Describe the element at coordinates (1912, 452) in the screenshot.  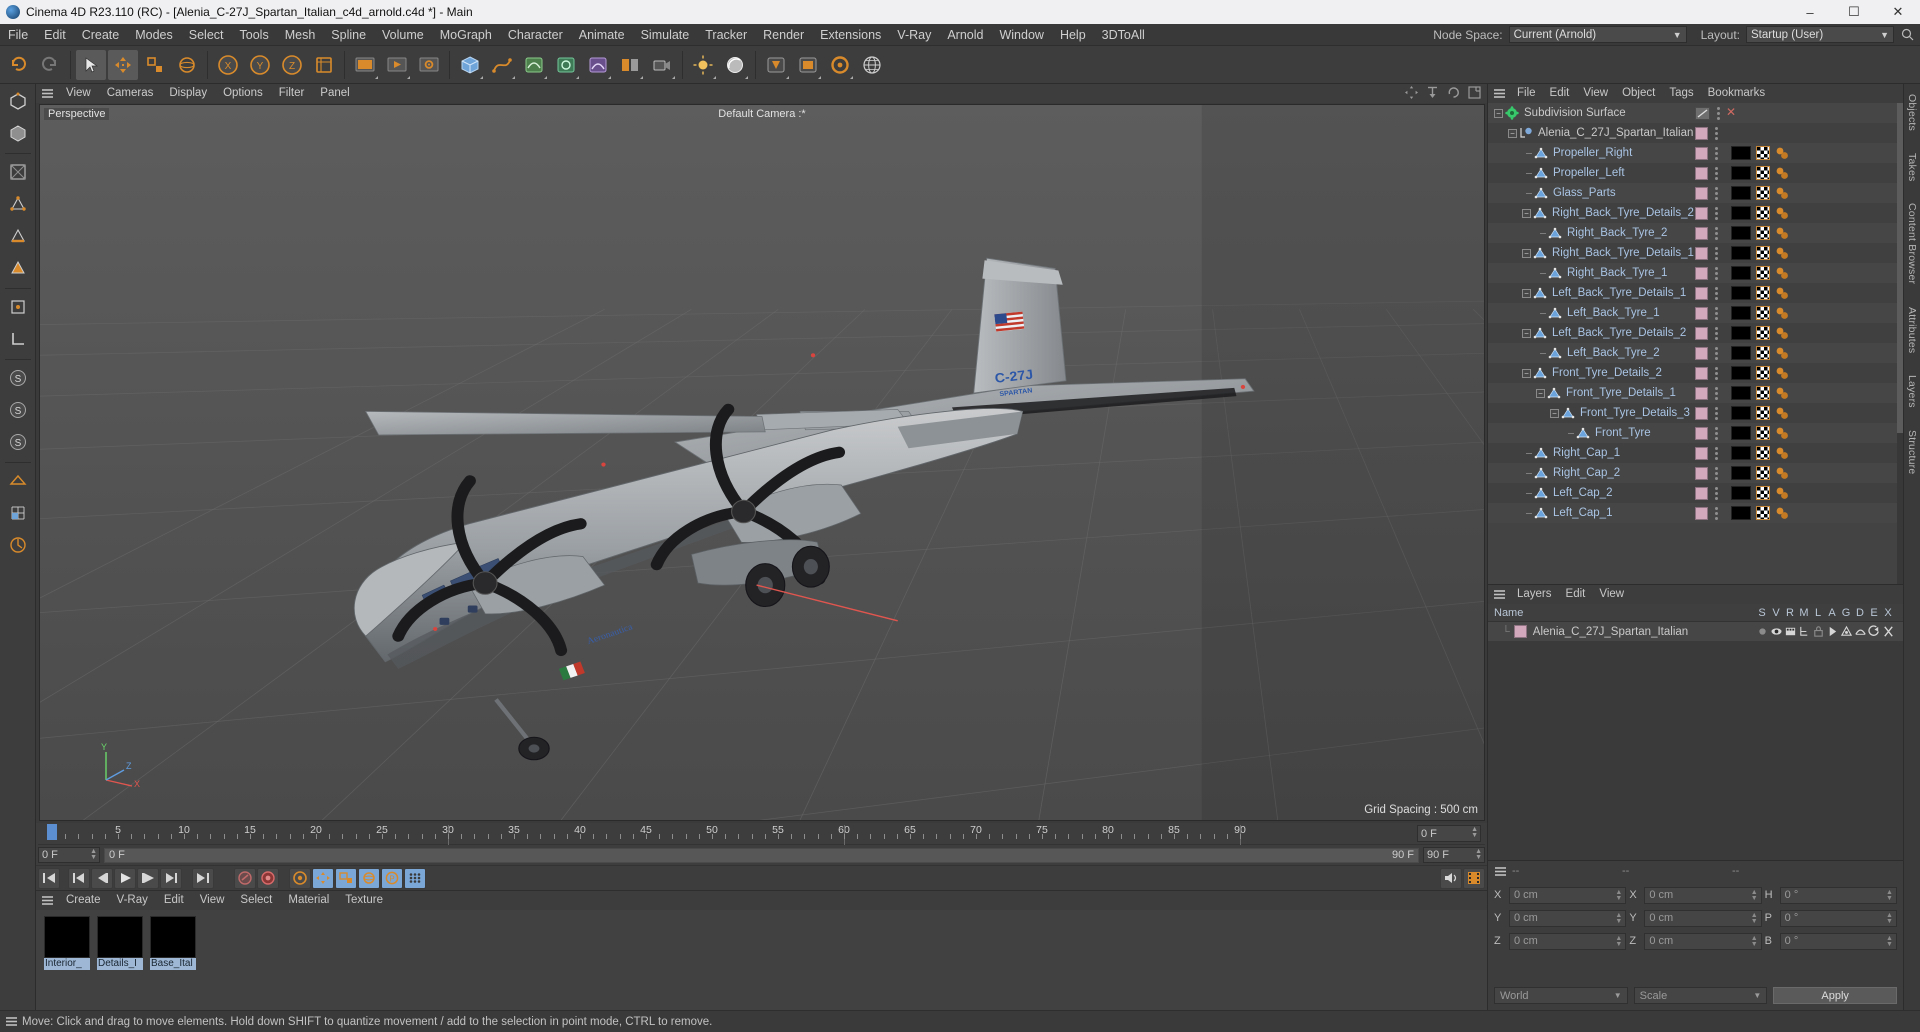
I see `tab-structure: Structure` at that location.